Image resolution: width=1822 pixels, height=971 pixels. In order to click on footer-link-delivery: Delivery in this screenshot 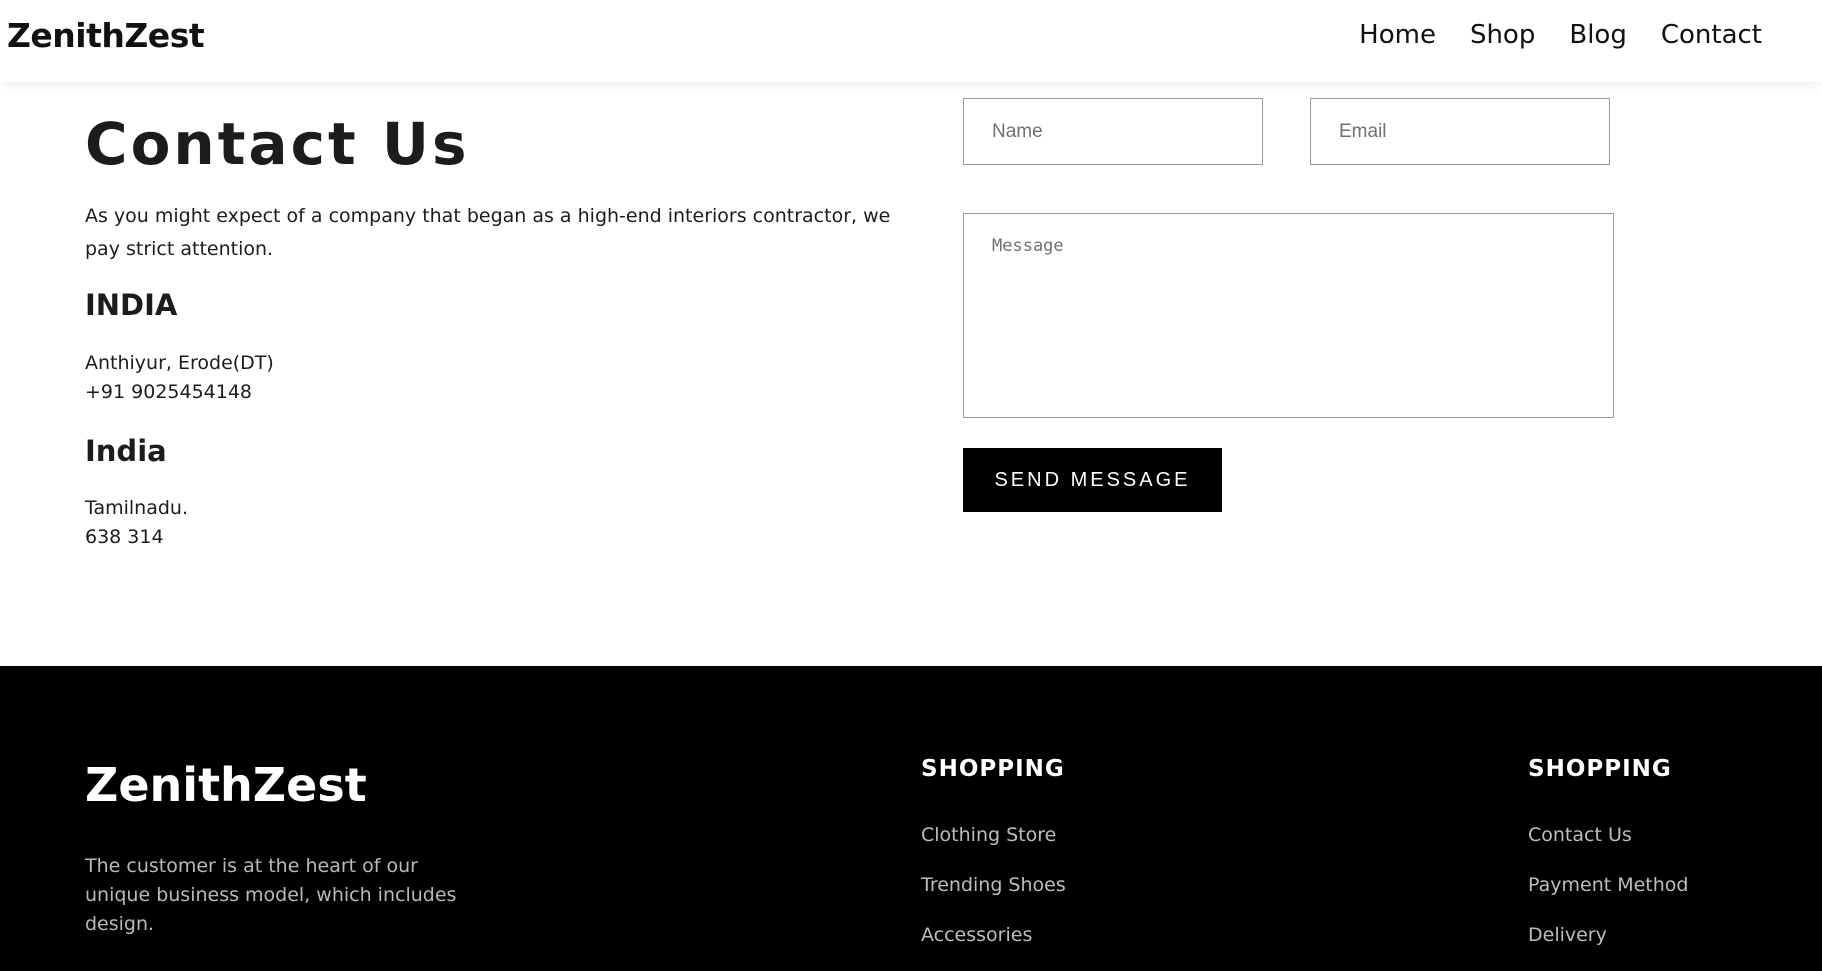, I will do `click(1567, 935)`.